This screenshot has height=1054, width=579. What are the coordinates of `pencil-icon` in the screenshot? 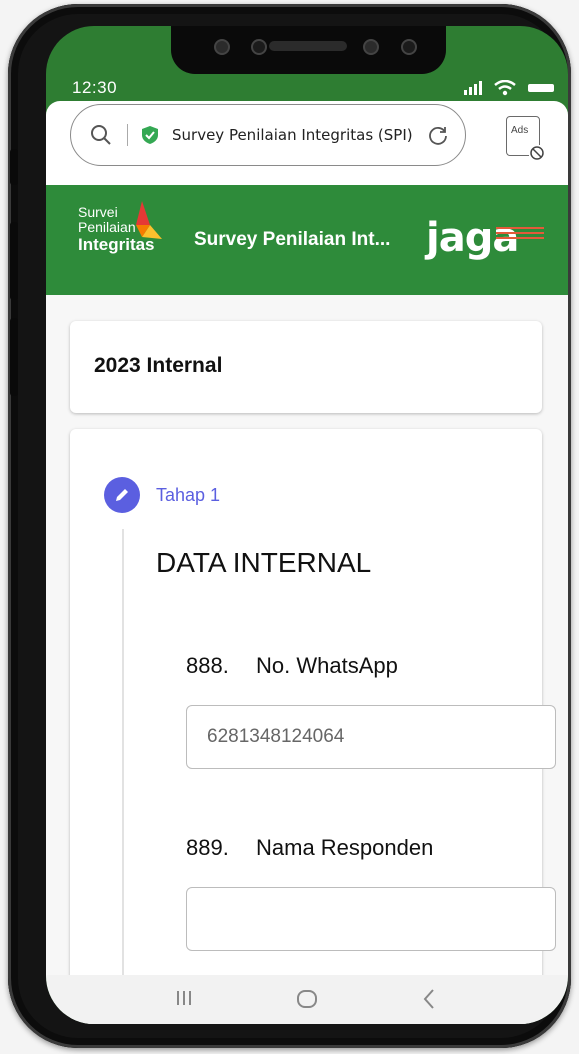 It's located at (122, 495).